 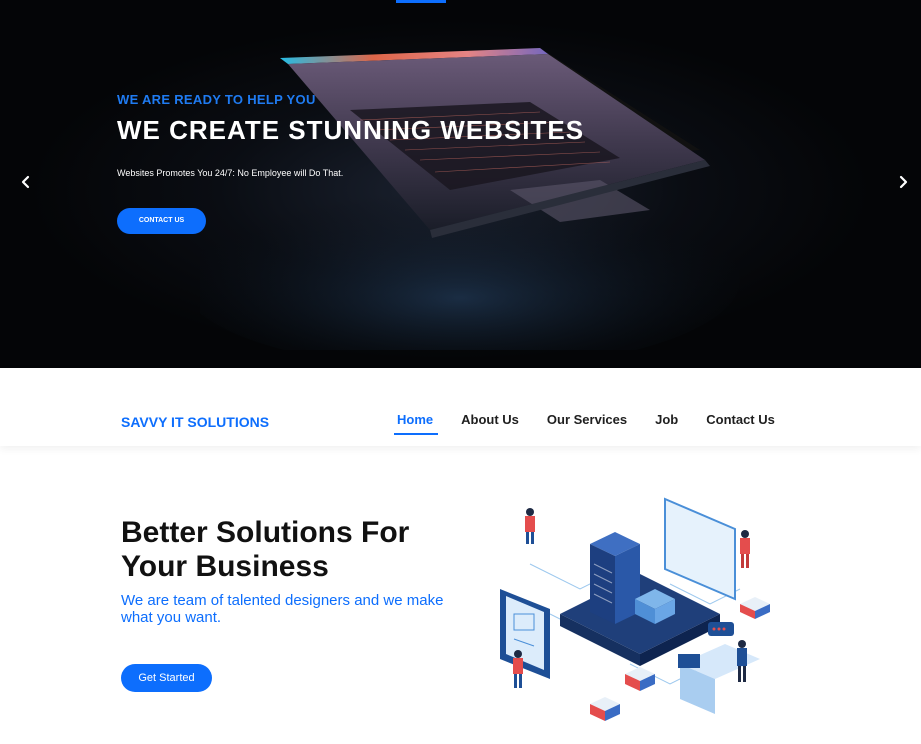 I want to click on nav-link-job: Job, so click(x=666, y=423).